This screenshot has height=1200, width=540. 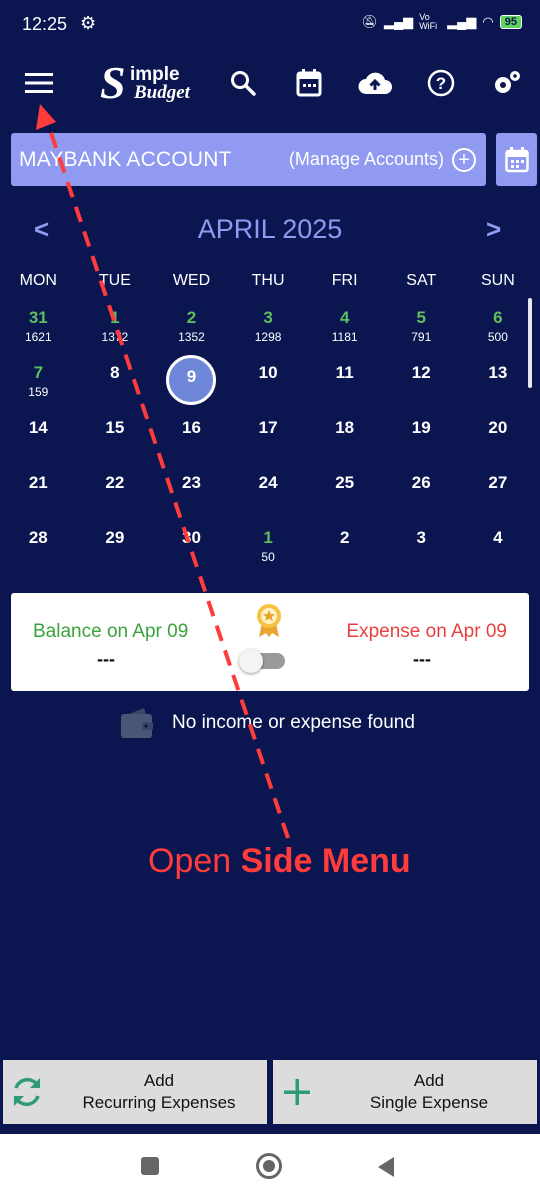 I want to click on annotation-label: Open Side Menu, so click(x=279, y=861).